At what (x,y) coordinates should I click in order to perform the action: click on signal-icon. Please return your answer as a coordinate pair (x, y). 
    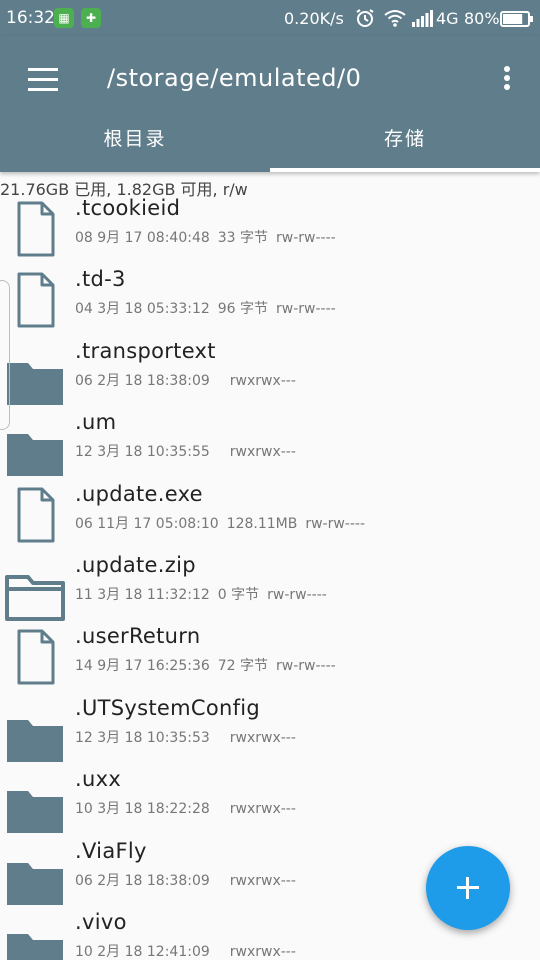
    Looking at the image, I should click on (422, 18).